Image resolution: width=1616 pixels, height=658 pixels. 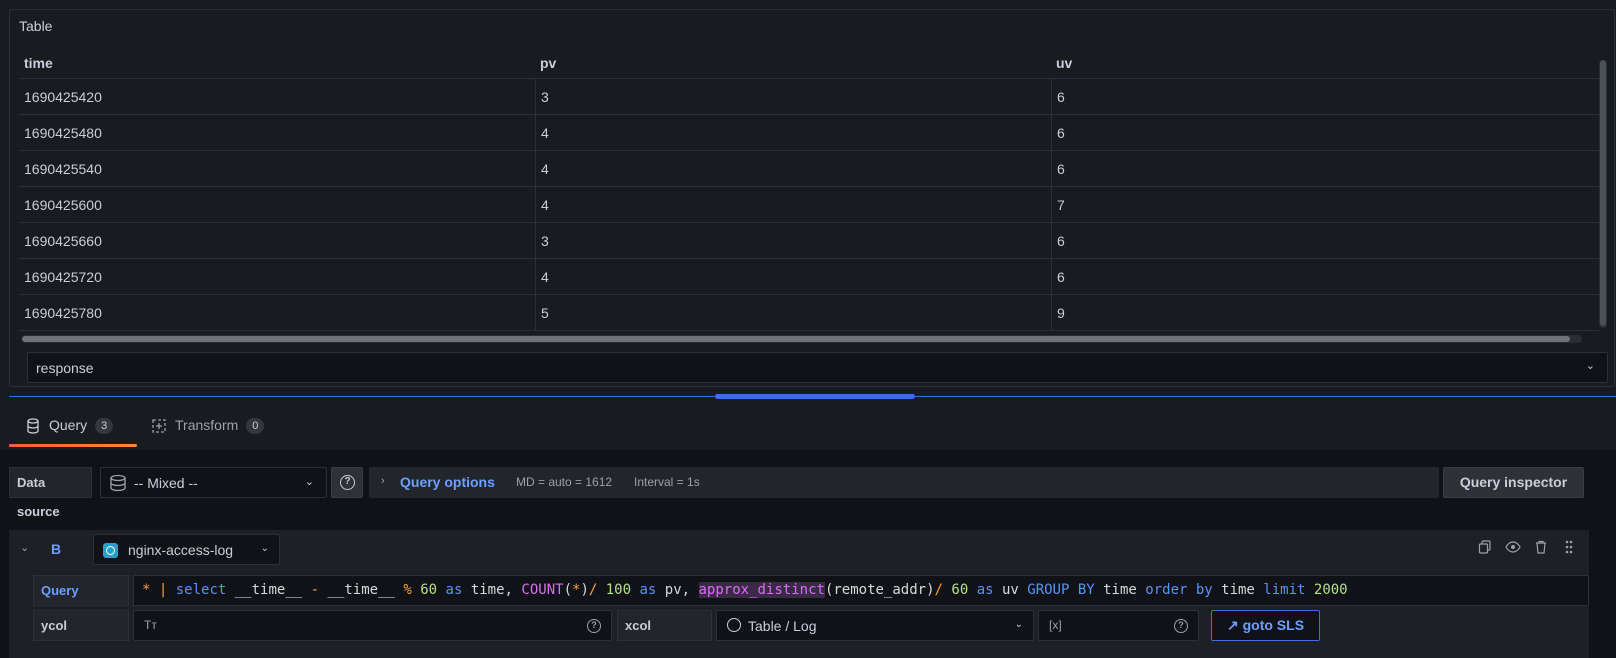 I want to click on goto-sls-label: goto SLS, so click(x=1273, y=625).